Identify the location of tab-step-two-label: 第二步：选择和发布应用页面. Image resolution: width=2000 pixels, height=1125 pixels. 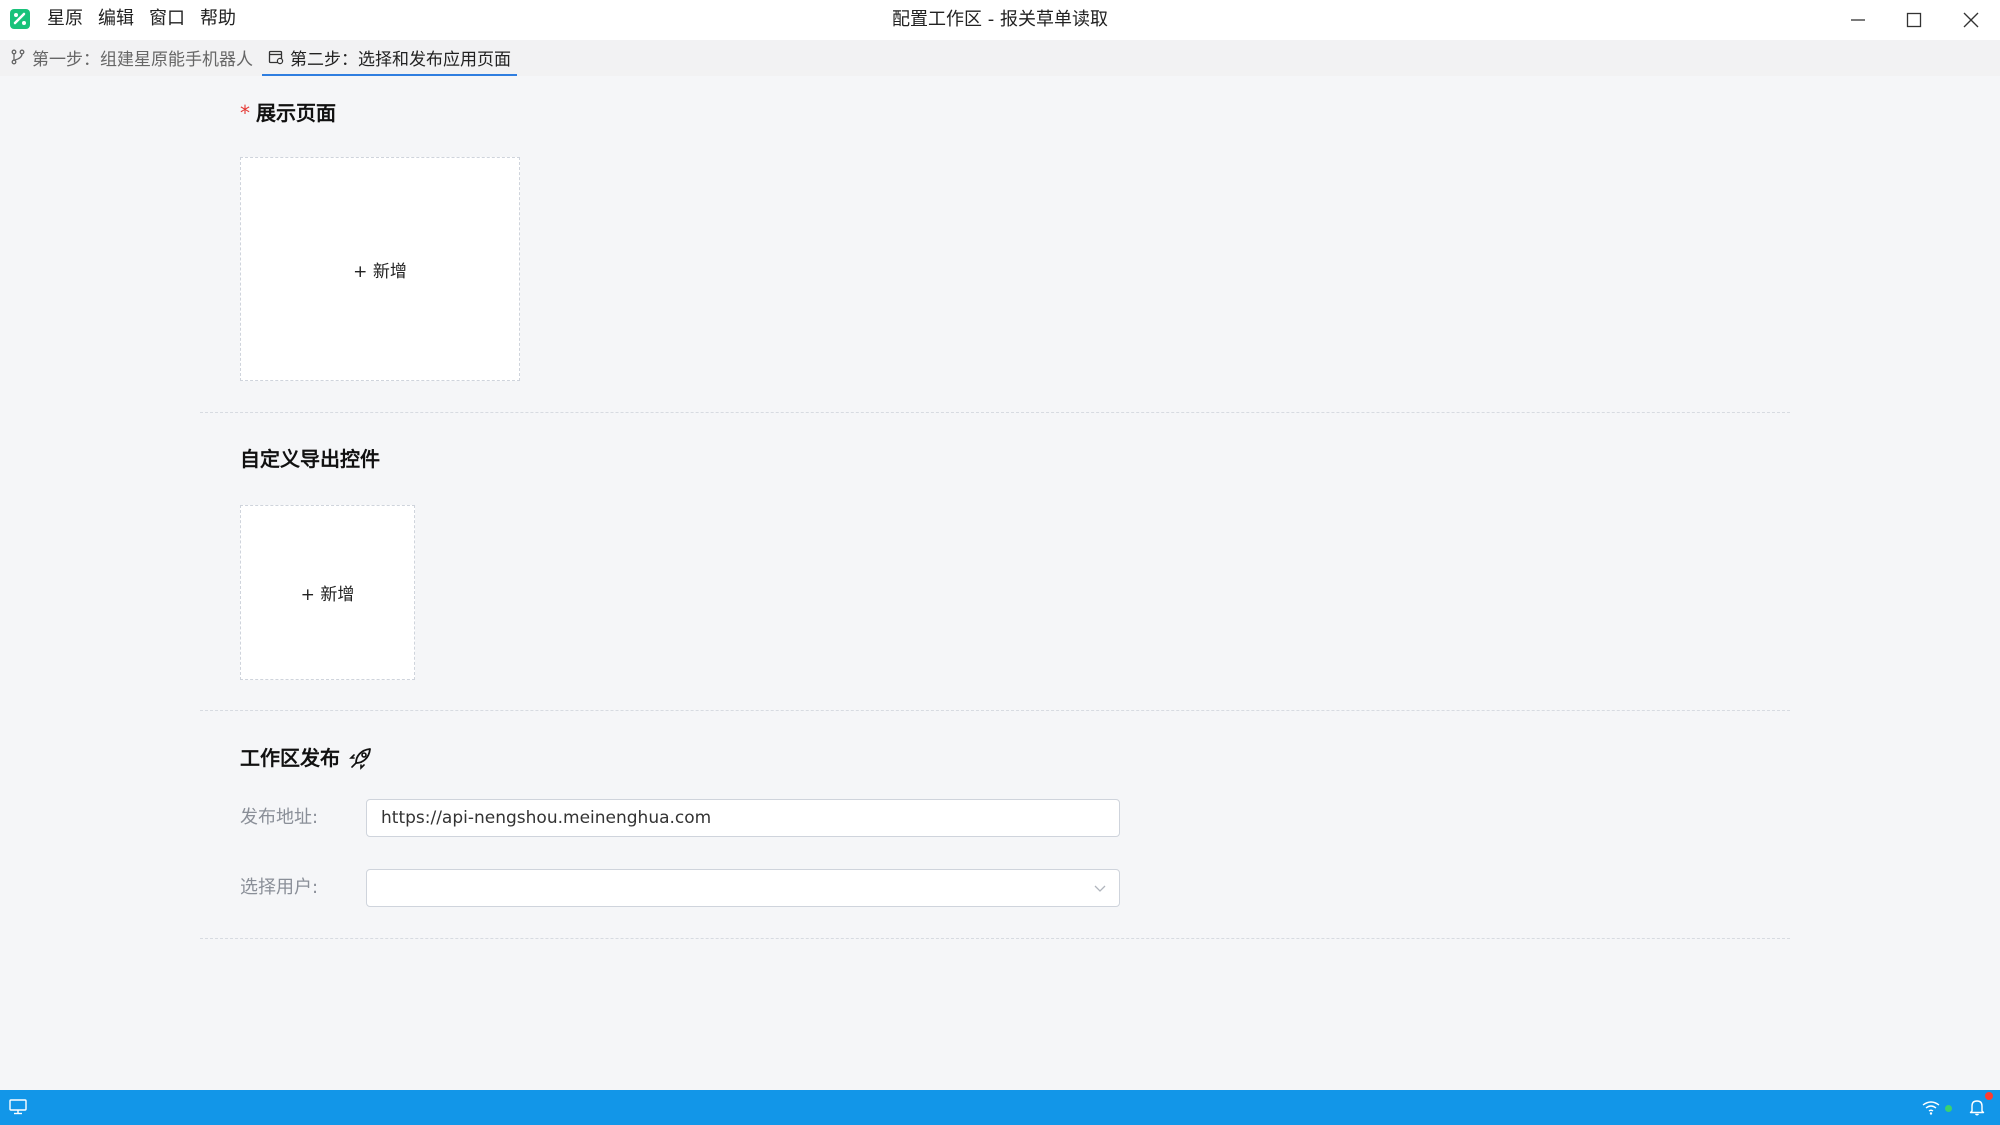
(400, 59).